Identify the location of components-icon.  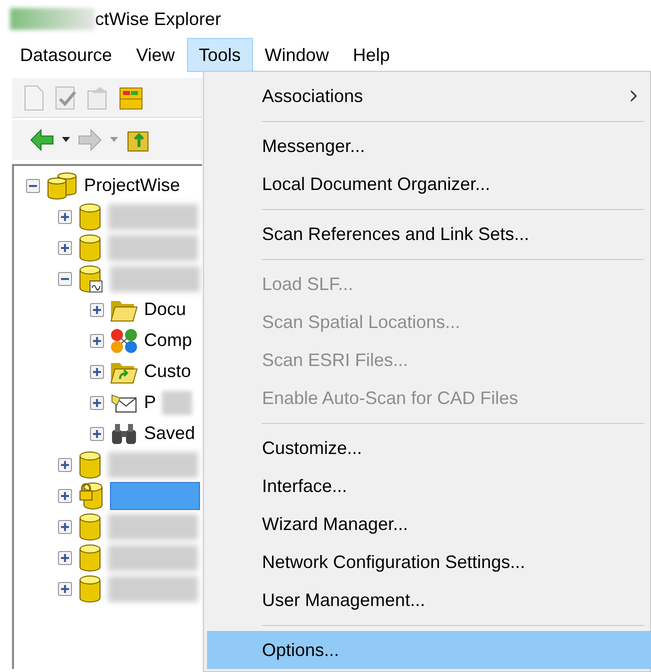
(124, 341).